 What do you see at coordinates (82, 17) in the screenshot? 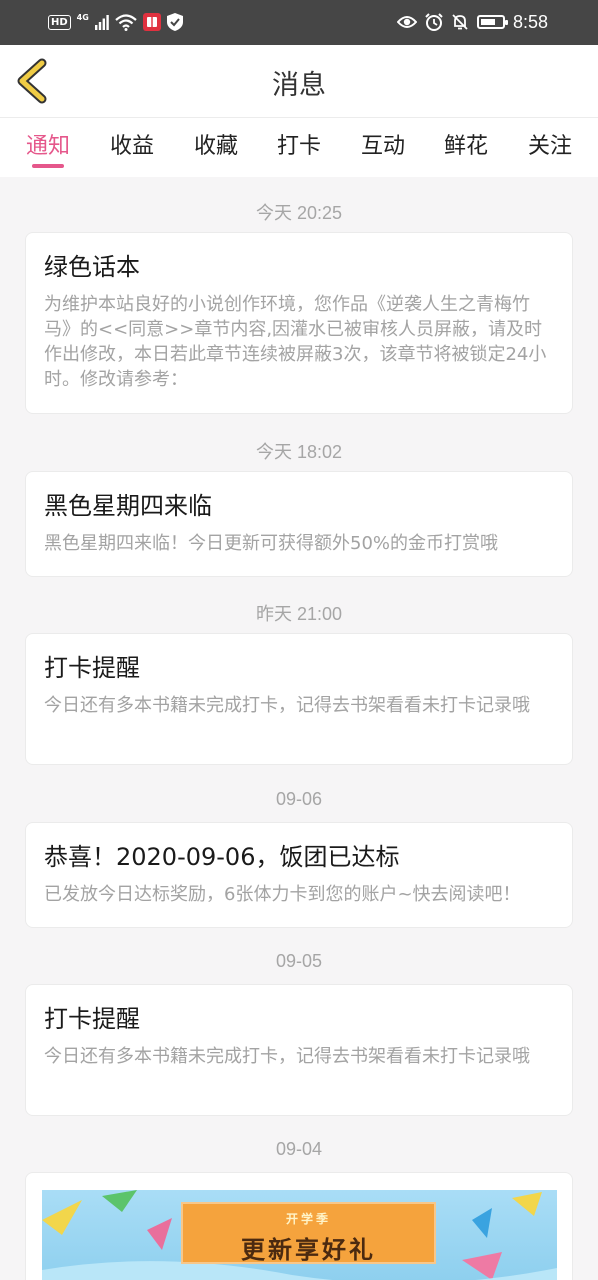
I see `network-type: 4G` at bounding box center [82, 17].